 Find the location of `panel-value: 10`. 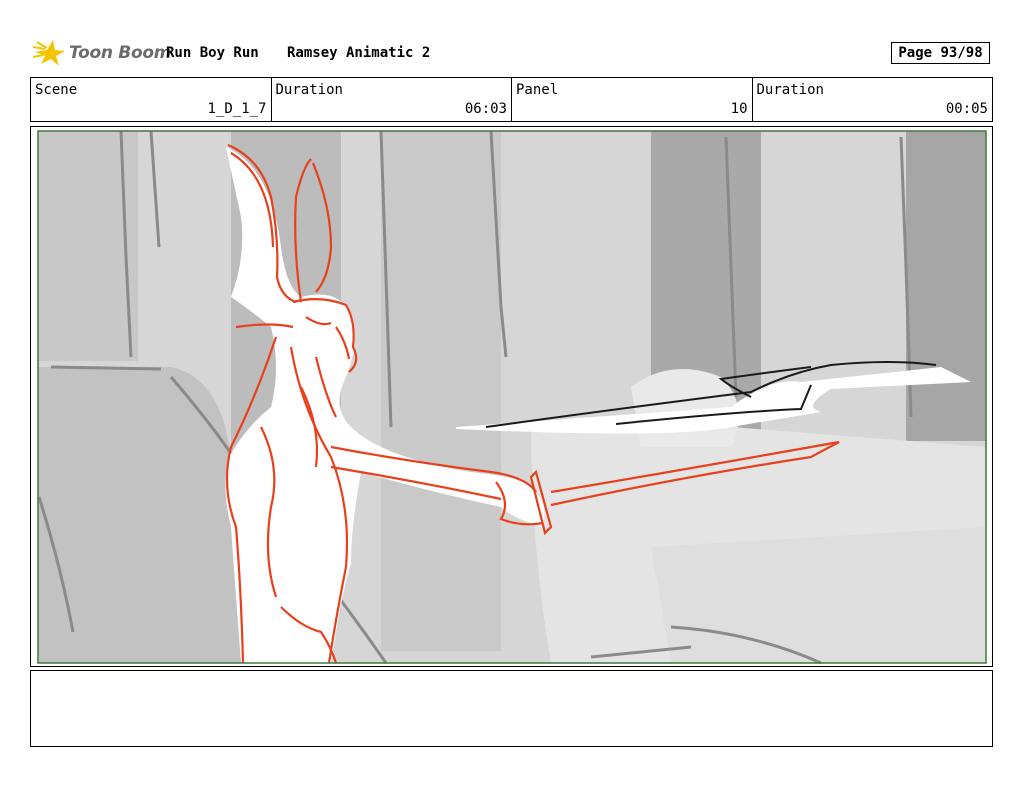

panel-value: 10 is located at coordinates (739, 109).